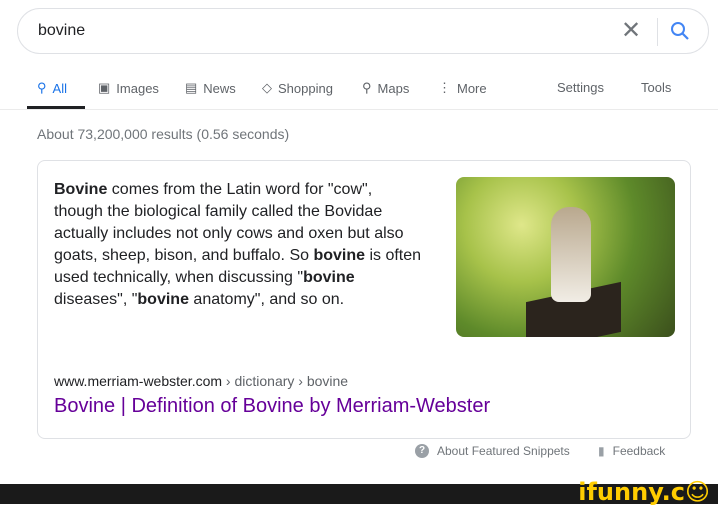 The height and width of the screenshot is (506, 718). I want to click on settings-button: Settings, so click(580, 87).